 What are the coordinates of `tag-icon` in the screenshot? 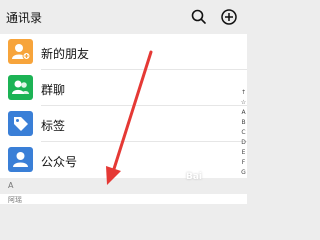 It's located at (20, 123).